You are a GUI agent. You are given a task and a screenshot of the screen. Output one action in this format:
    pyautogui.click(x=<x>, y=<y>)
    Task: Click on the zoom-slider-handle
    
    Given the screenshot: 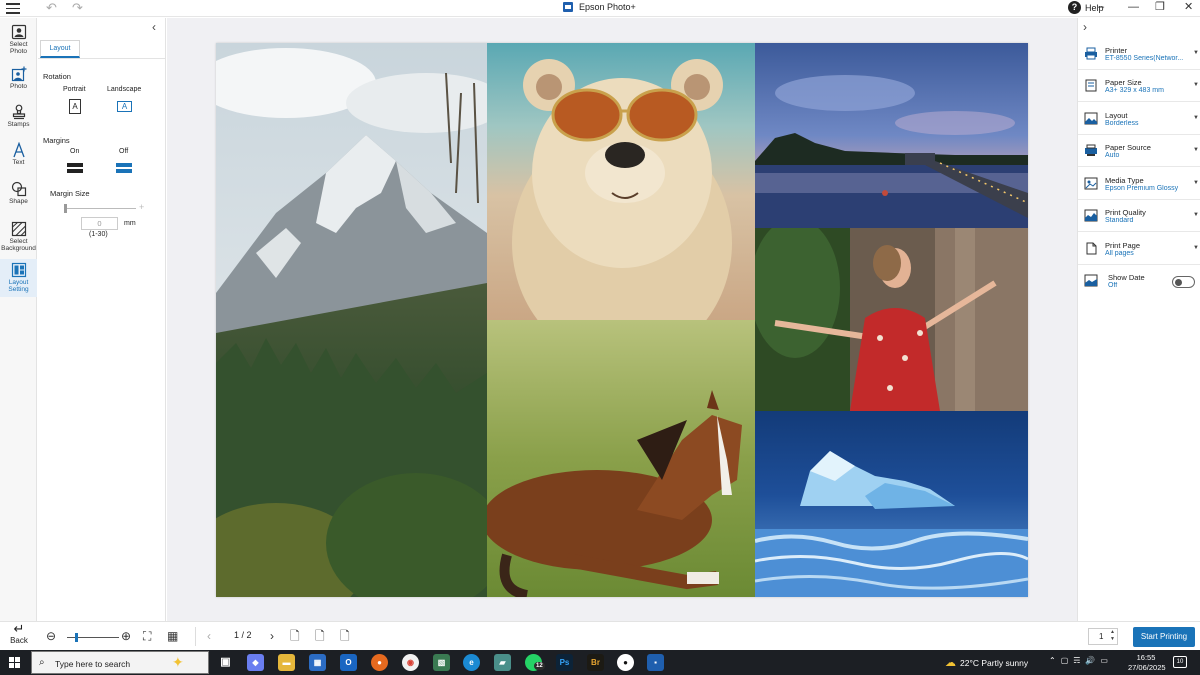 What is the action you would take?
    pyautogui.click(x=76, y=637)
    